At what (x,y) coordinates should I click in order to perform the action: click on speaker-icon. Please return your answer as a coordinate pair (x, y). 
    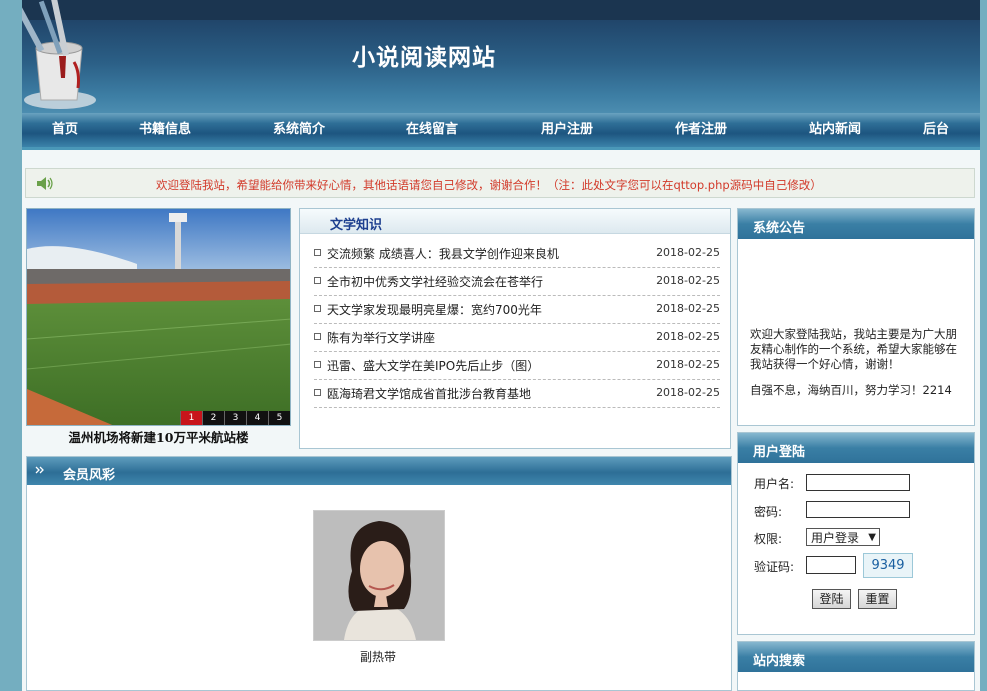
    Looking at the image, I should click on (45, 183).